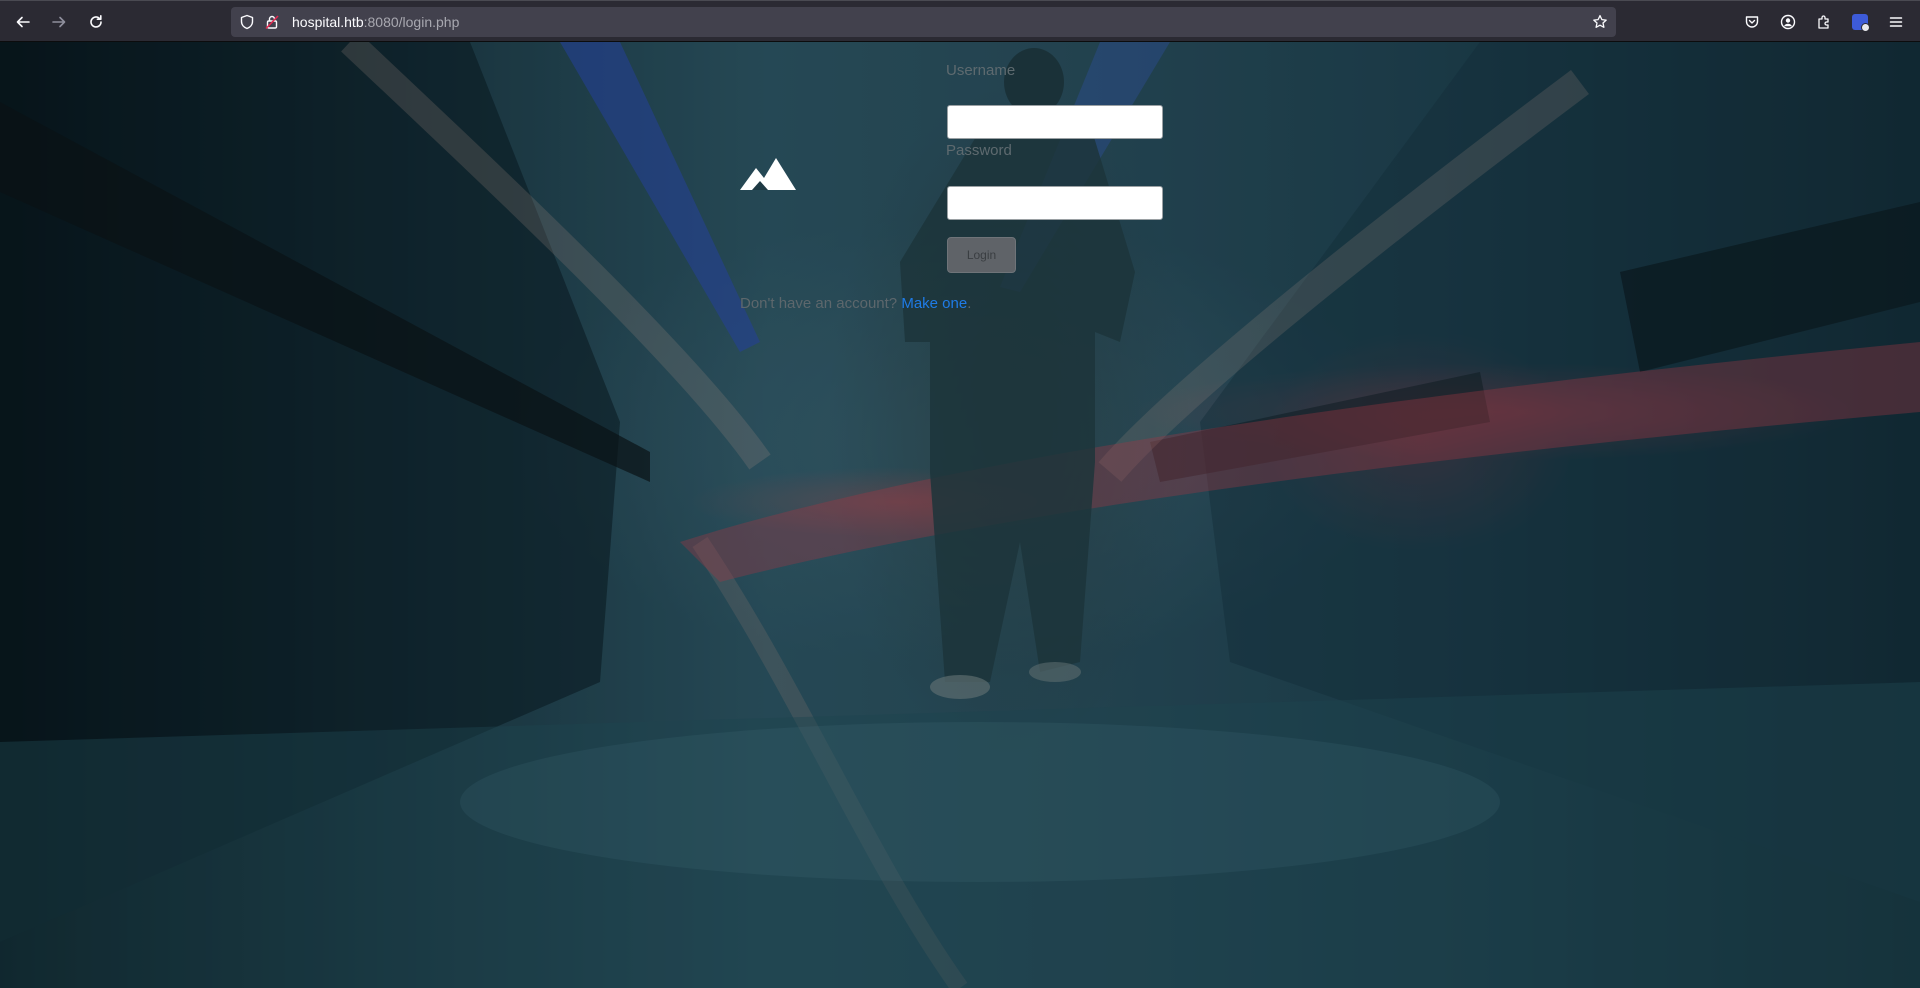  I want to click on username-label: Username, so click(981, 70).